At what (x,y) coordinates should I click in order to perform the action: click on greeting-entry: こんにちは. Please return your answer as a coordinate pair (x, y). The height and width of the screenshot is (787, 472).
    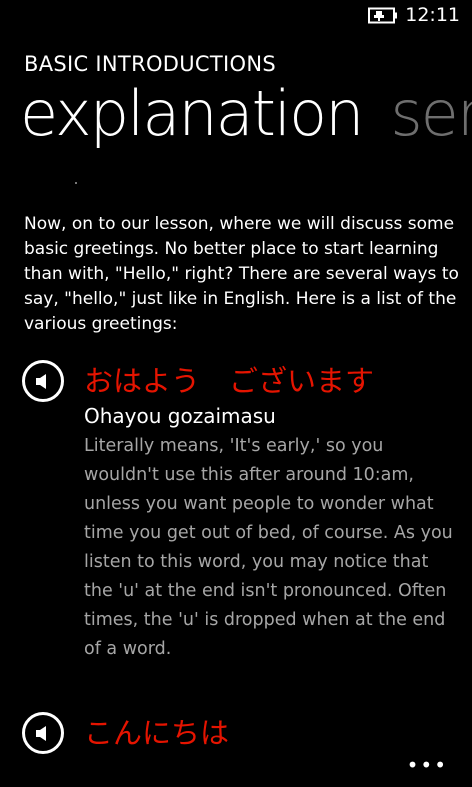
    Looking at the image, I should click on (242, 737).